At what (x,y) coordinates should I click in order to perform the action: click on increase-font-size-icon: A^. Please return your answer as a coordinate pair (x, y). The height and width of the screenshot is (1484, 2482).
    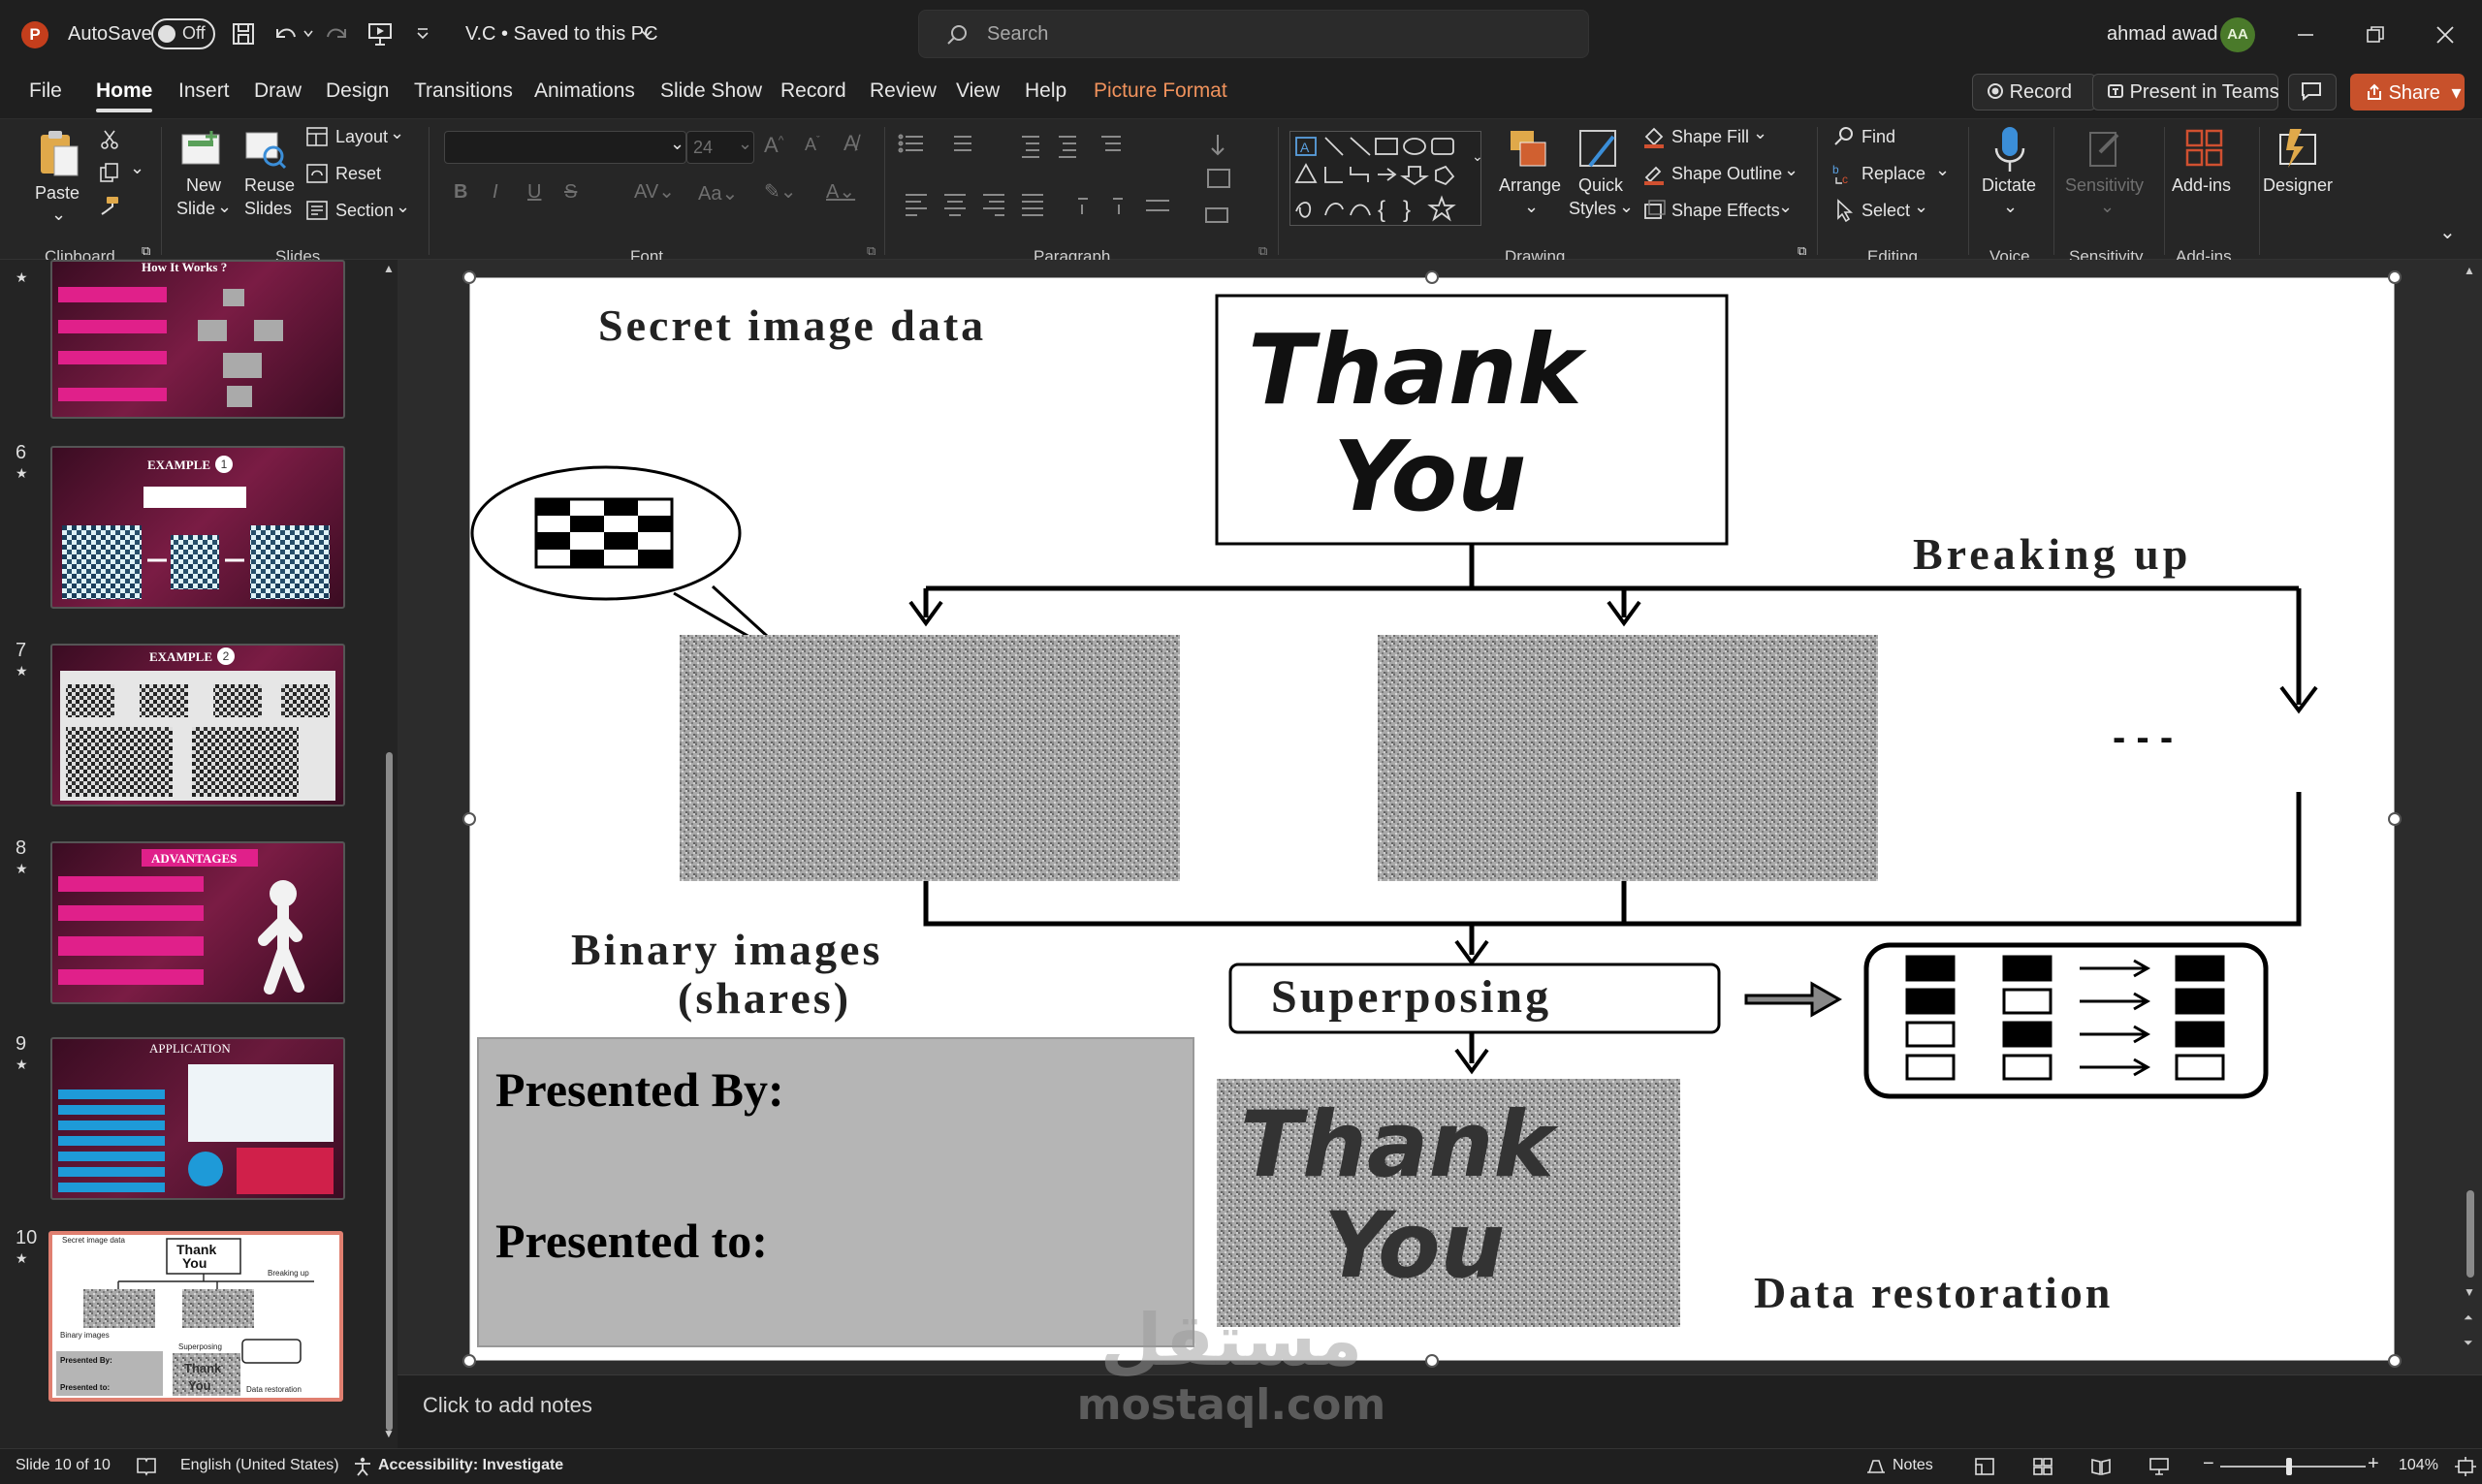
    Looking at the image, I should click on (773, 145).